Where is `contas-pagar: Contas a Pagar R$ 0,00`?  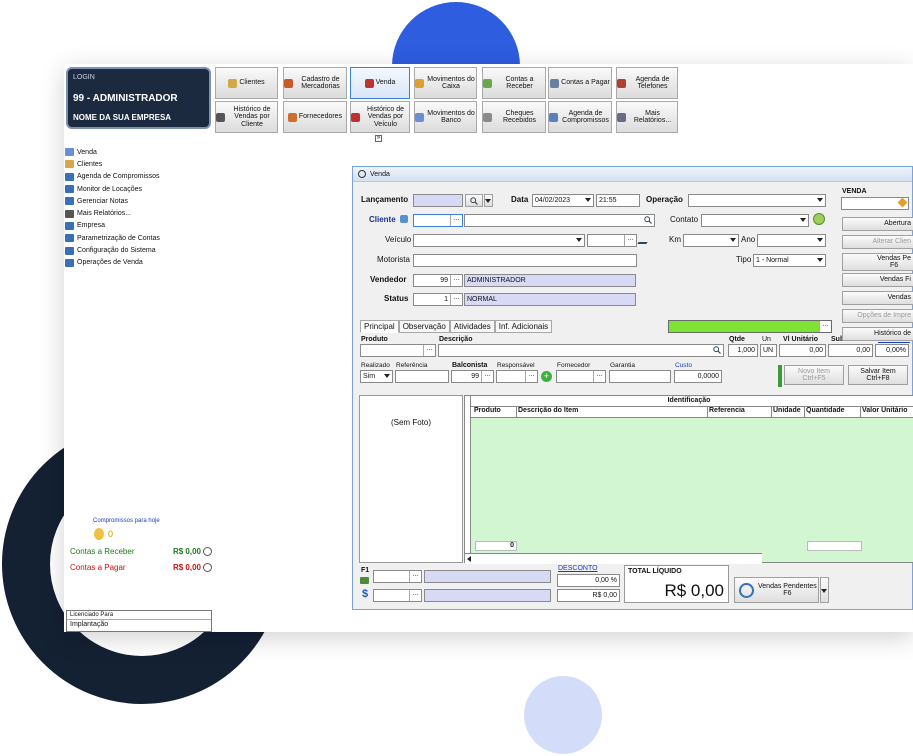
contas-pagar: Contas a Pagar R$ 0,00 is located at coordinates (141, 568).